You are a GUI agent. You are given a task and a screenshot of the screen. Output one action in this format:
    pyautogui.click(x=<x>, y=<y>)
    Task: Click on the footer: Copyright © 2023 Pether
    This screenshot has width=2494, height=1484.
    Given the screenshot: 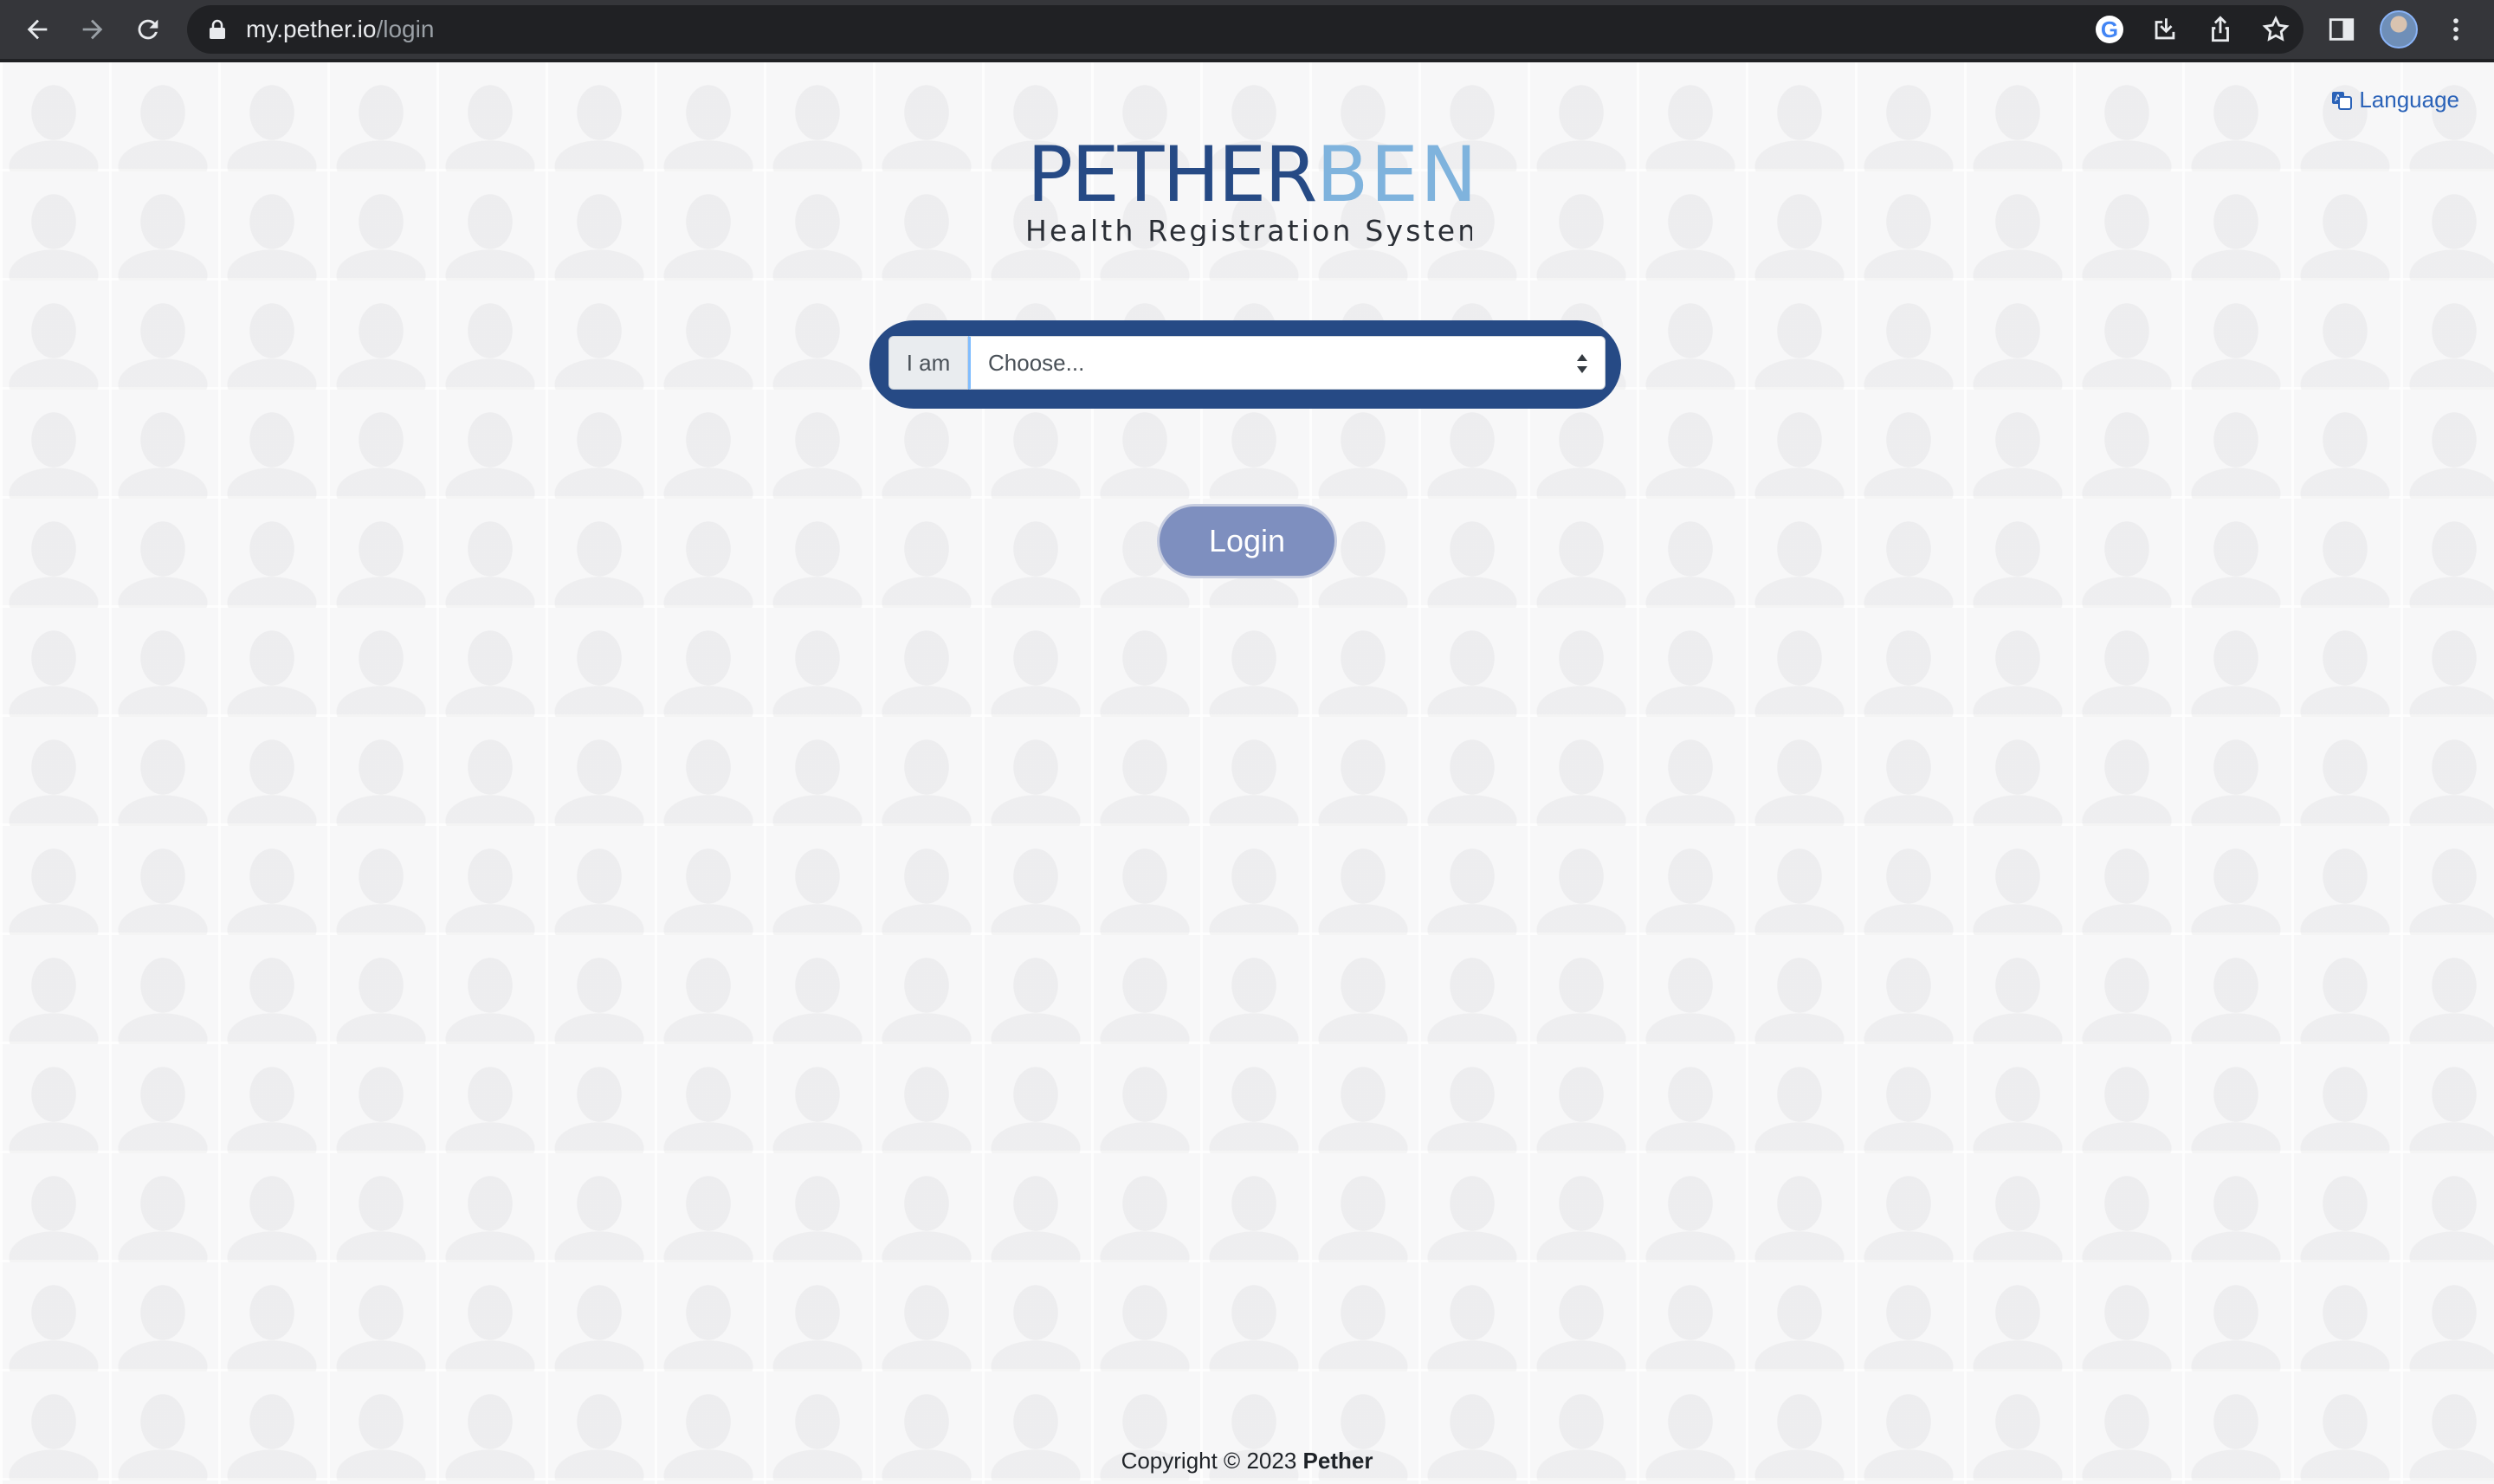 What is the action you would take?
    pyautogui.click(x=1247, y=1461)
    